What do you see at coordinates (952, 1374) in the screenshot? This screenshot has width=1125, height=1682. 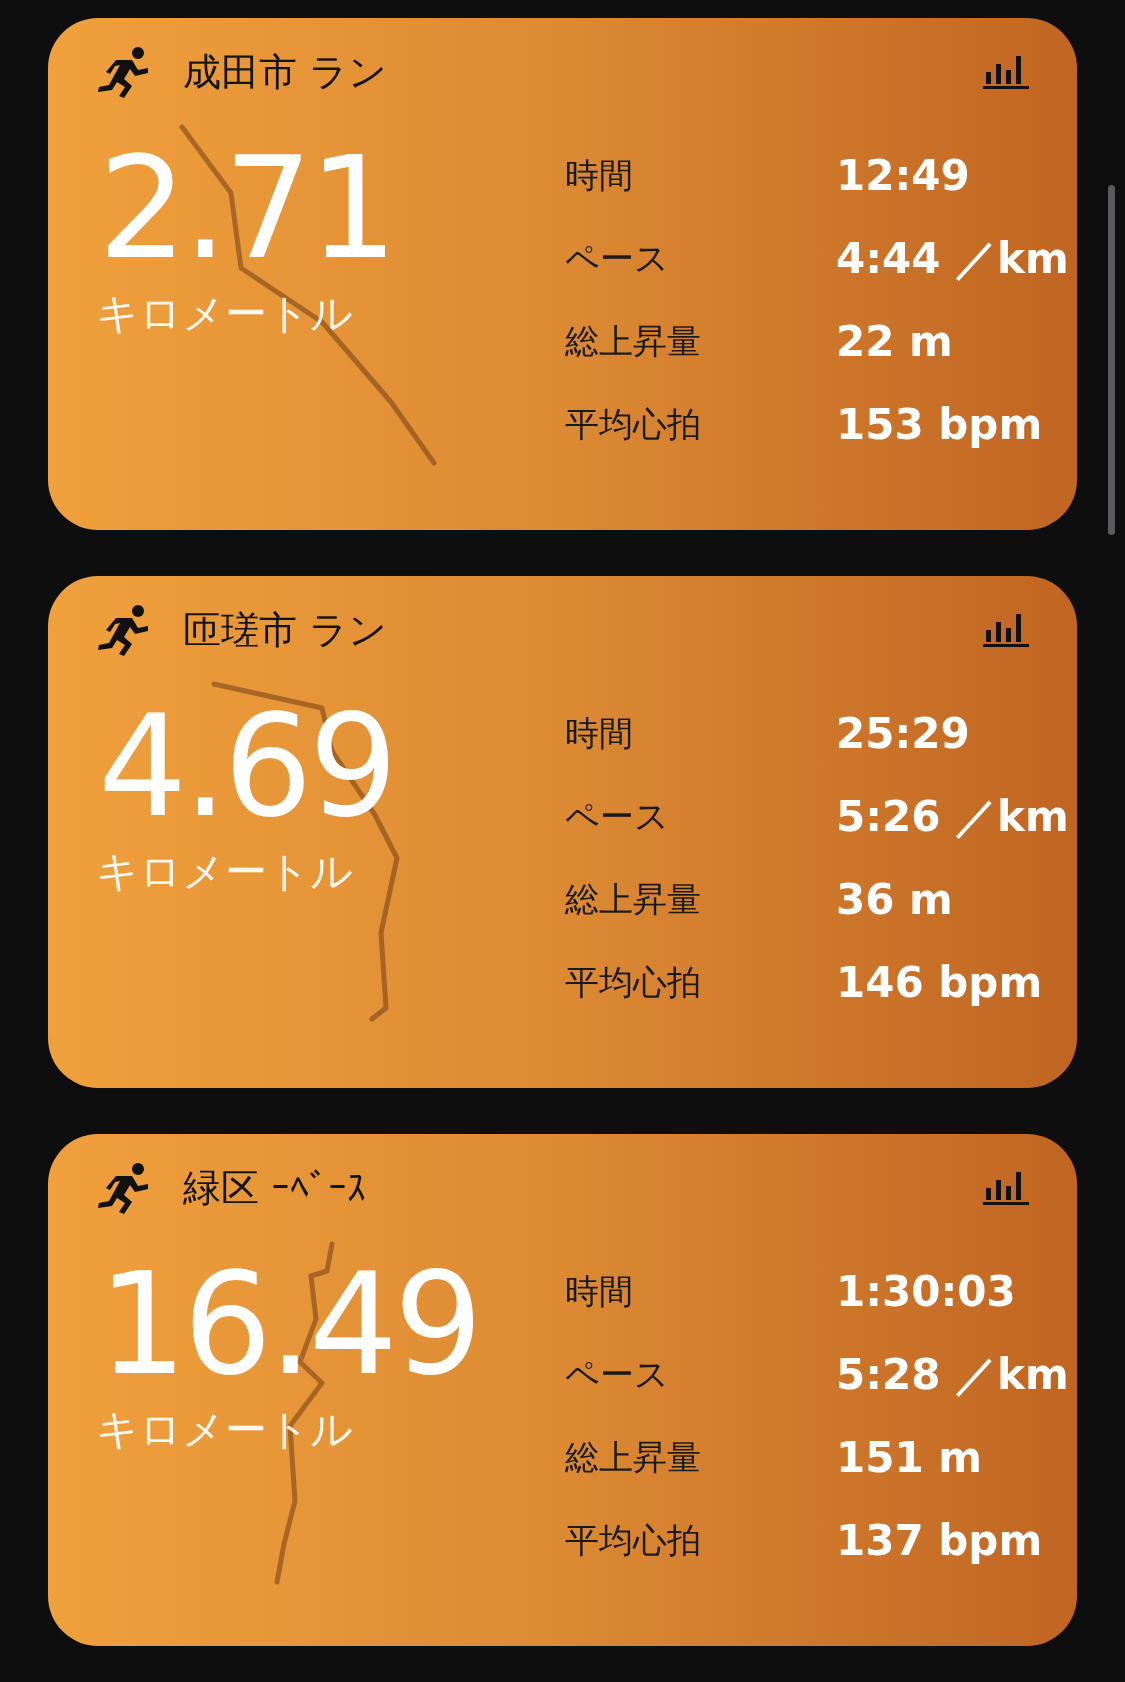 I see `stat-value: 5:28 ／km` at bounding box center [952, 1374].